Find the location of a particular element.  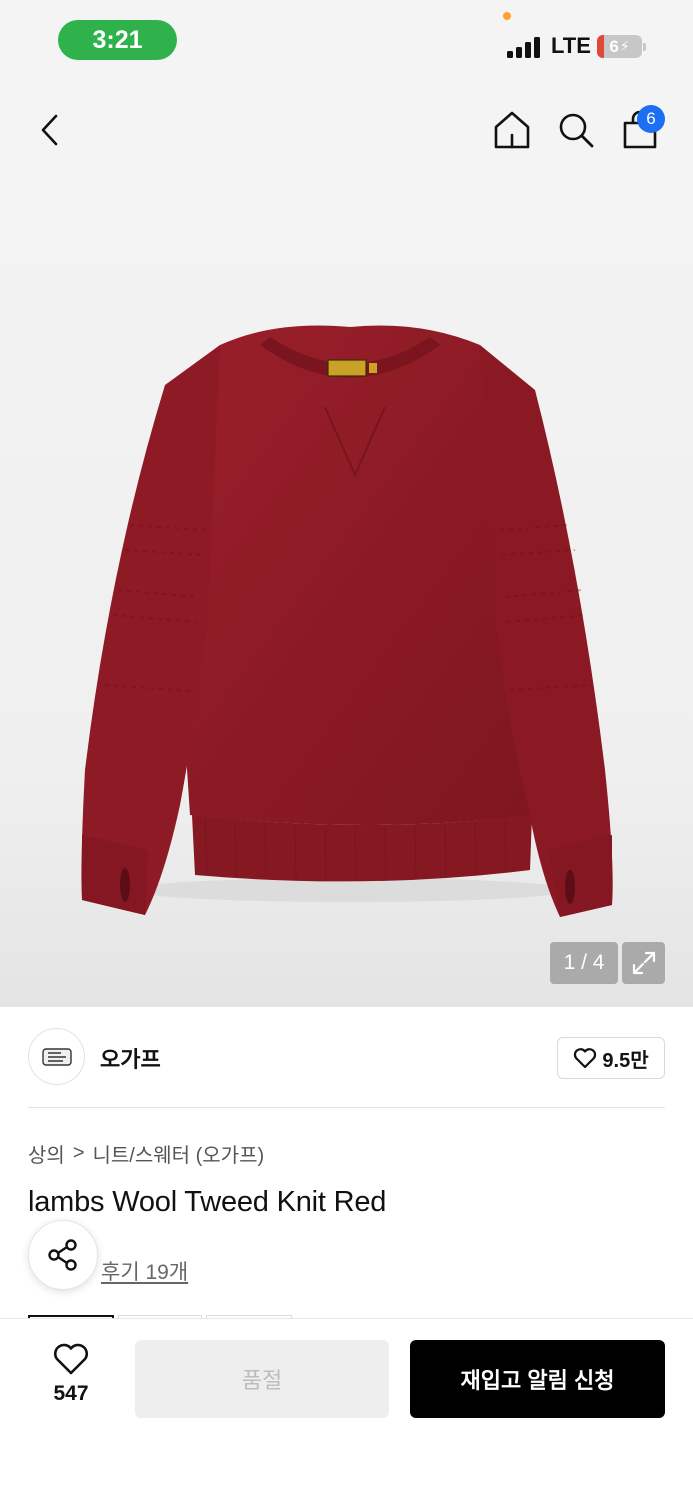

home-icon is located at coordinates (512, 130).